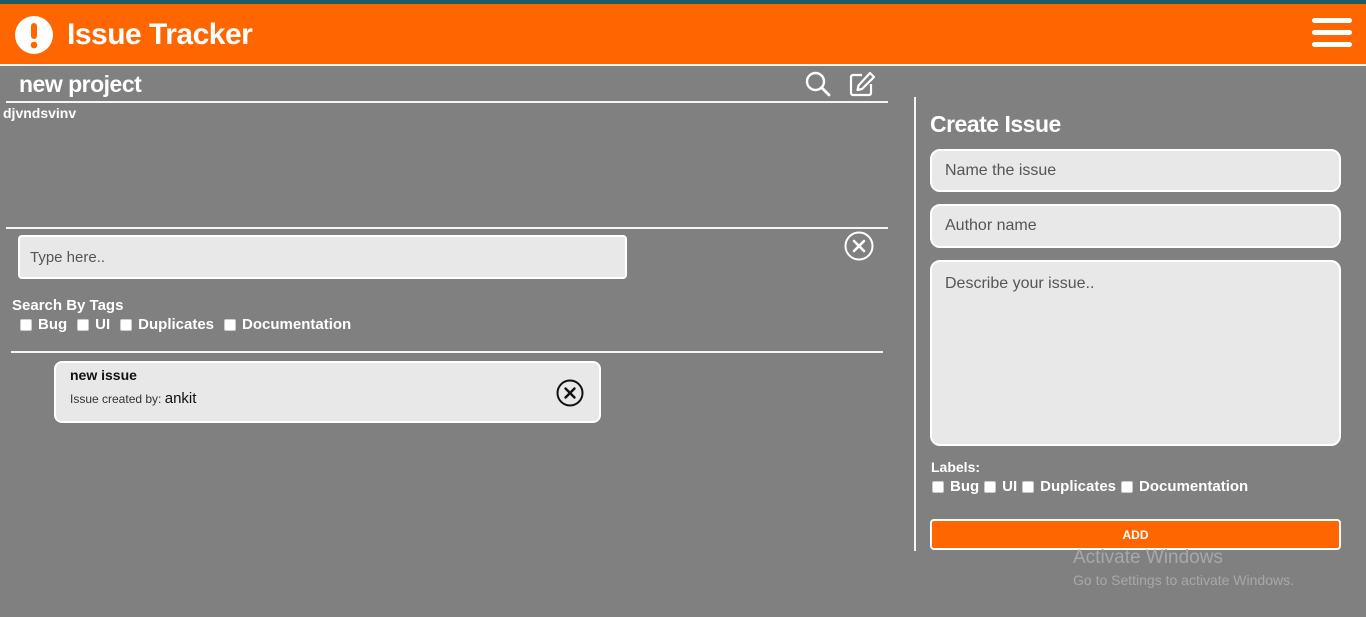  Describe the element at coordinates (956, 467) in the screenshot. I see `labels-title: Labels:` at that location.